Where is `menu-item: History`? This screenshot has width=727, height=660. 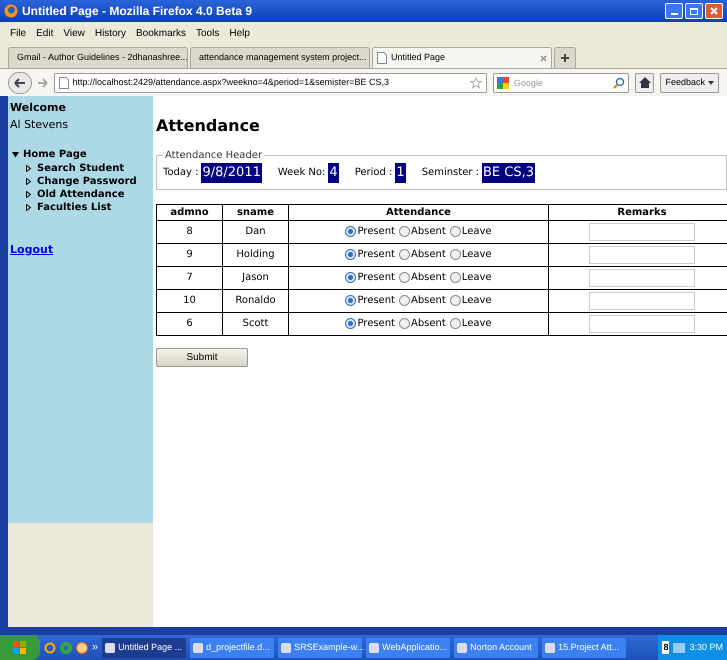
menu-item: History is located at coordinates (110, 33).